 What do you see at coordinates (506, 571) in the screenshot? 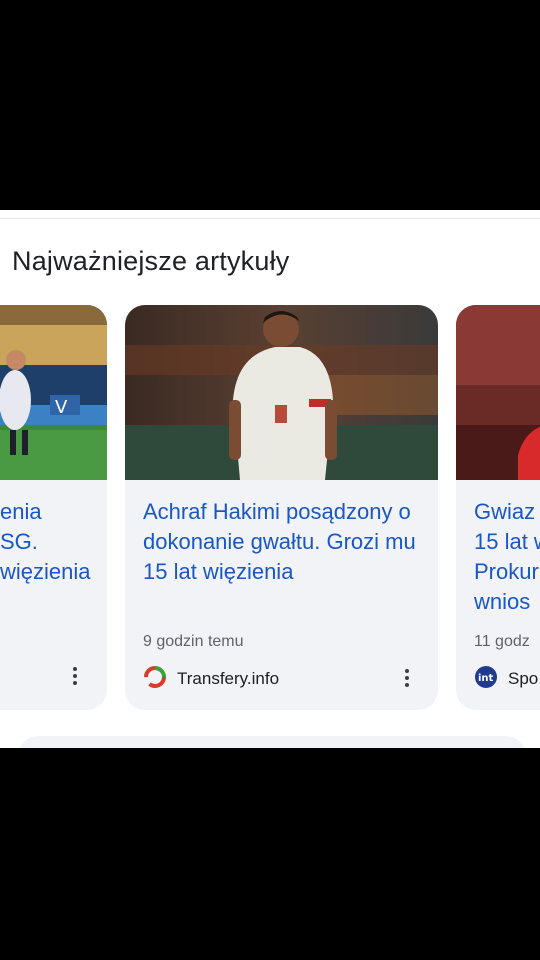
I see `headline-line: Prokur` at bounding box center [506, 571].